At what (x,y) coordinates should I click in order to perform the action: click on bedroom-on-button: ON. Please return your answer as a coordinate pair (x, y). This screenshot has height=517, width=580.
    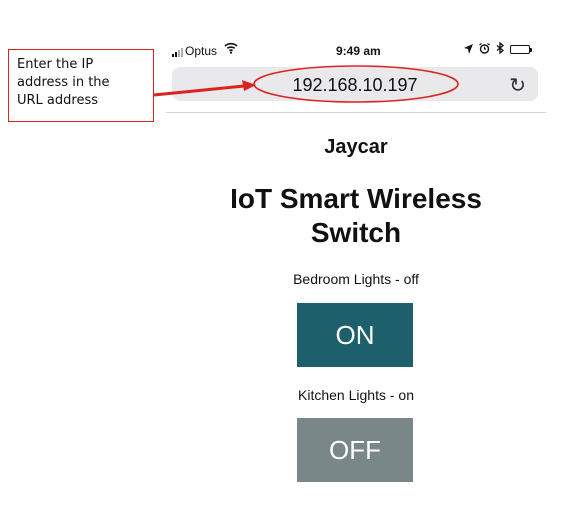
    Looking at the image, I should click on (355, 335).